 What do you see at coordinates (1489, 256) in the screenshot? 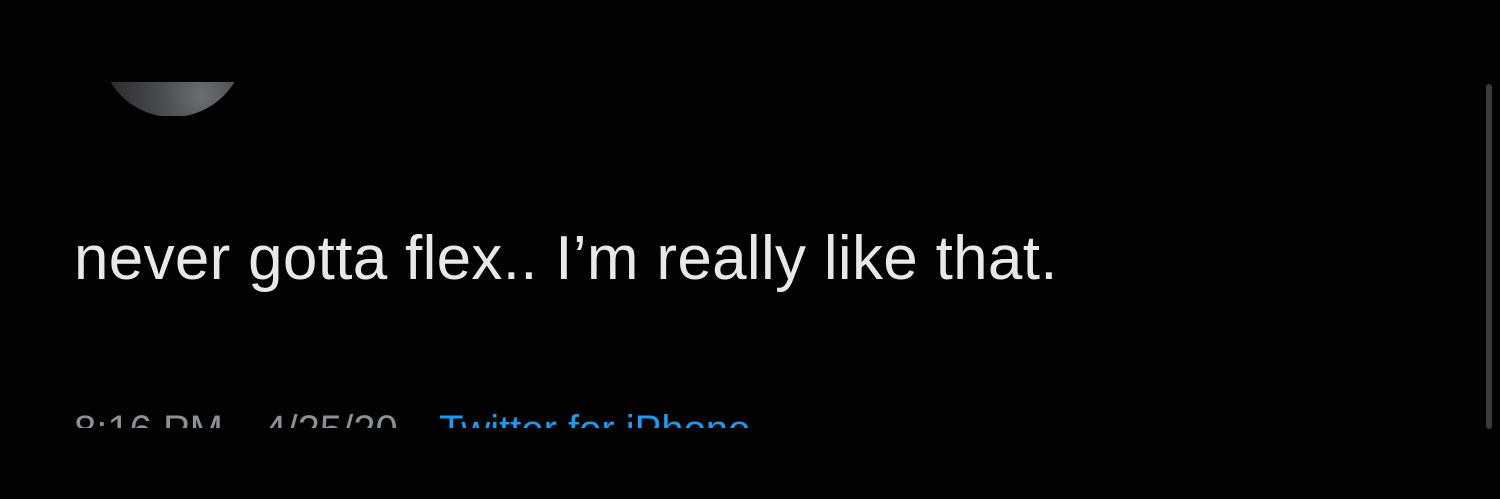
I see `scrollbar` at bounding box center [1489, 256].